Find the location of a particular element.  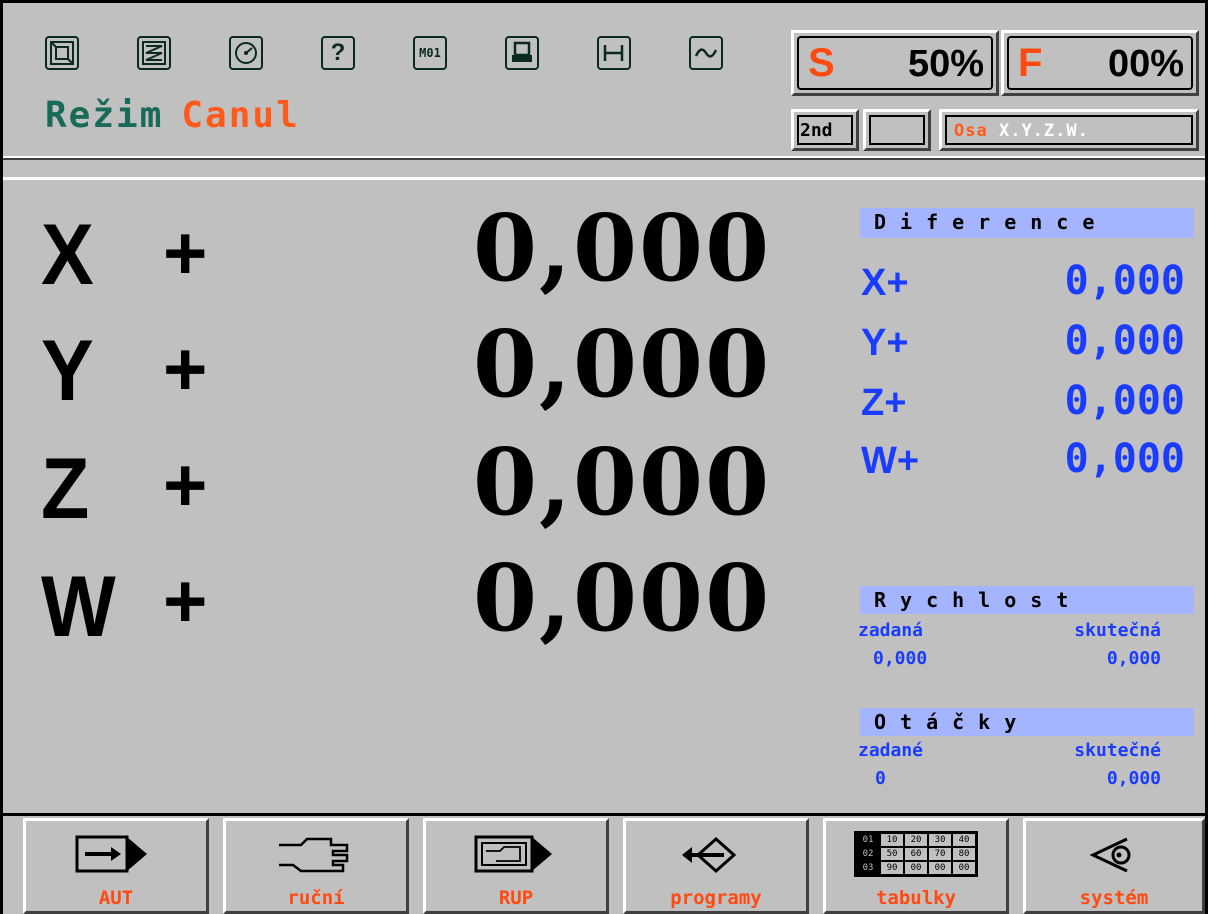

manual-label: ruční is located at coordinates (316, 898).